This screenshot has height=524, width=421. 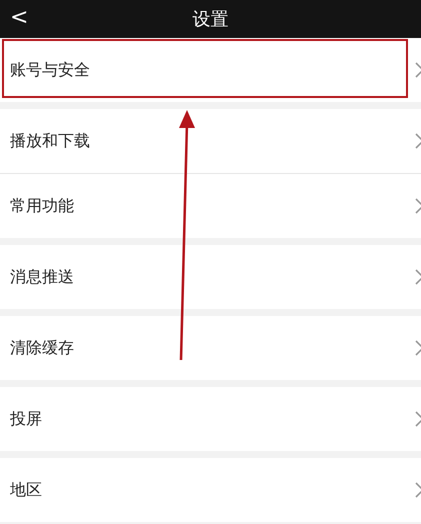 What do you see at coordinates (210, 419) in the screenshot?
I see `settings-item: 投屏` at bounding box center [210, 419].